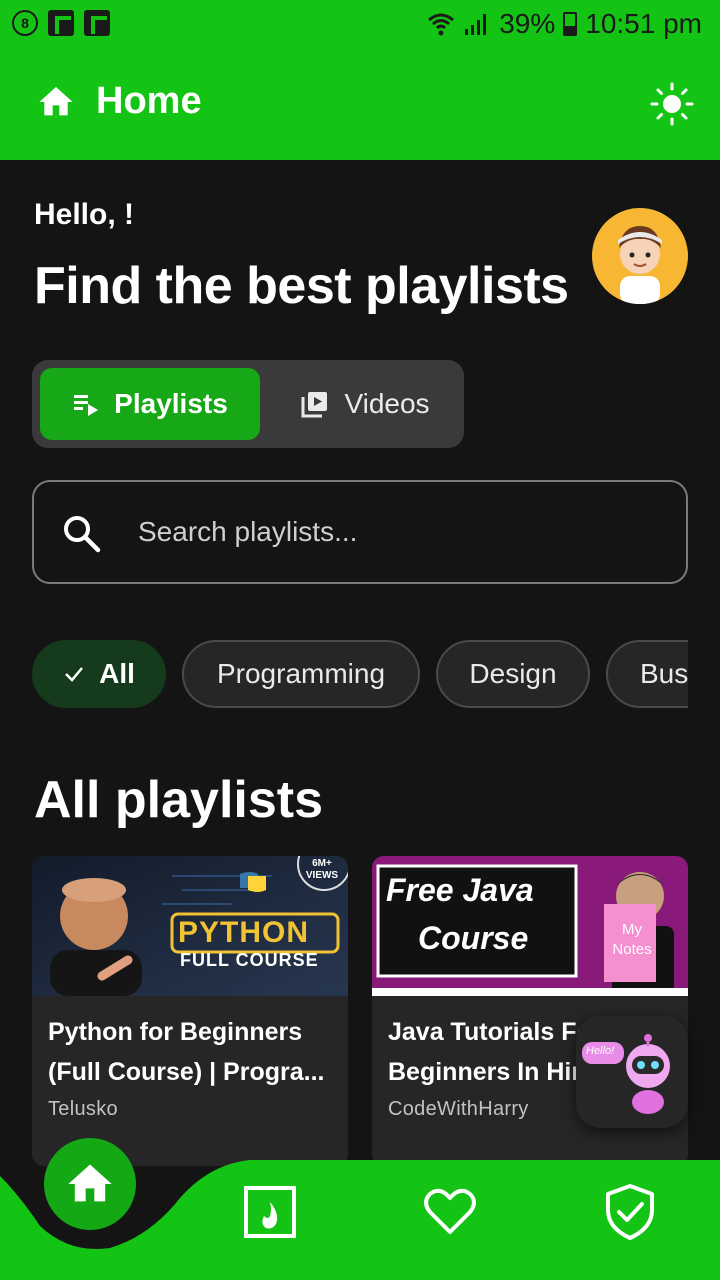 This screenshot has width=720, height=1280. I want to click on notification-badge-icon: 8, so click(25, 23).